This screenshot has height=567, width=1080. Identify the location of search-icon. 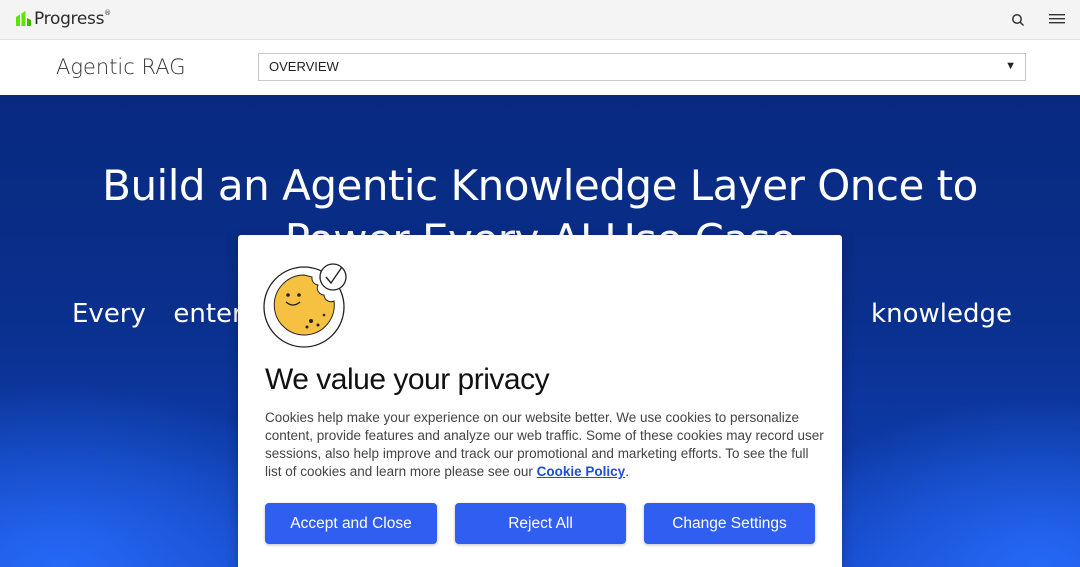
(1018, 20).